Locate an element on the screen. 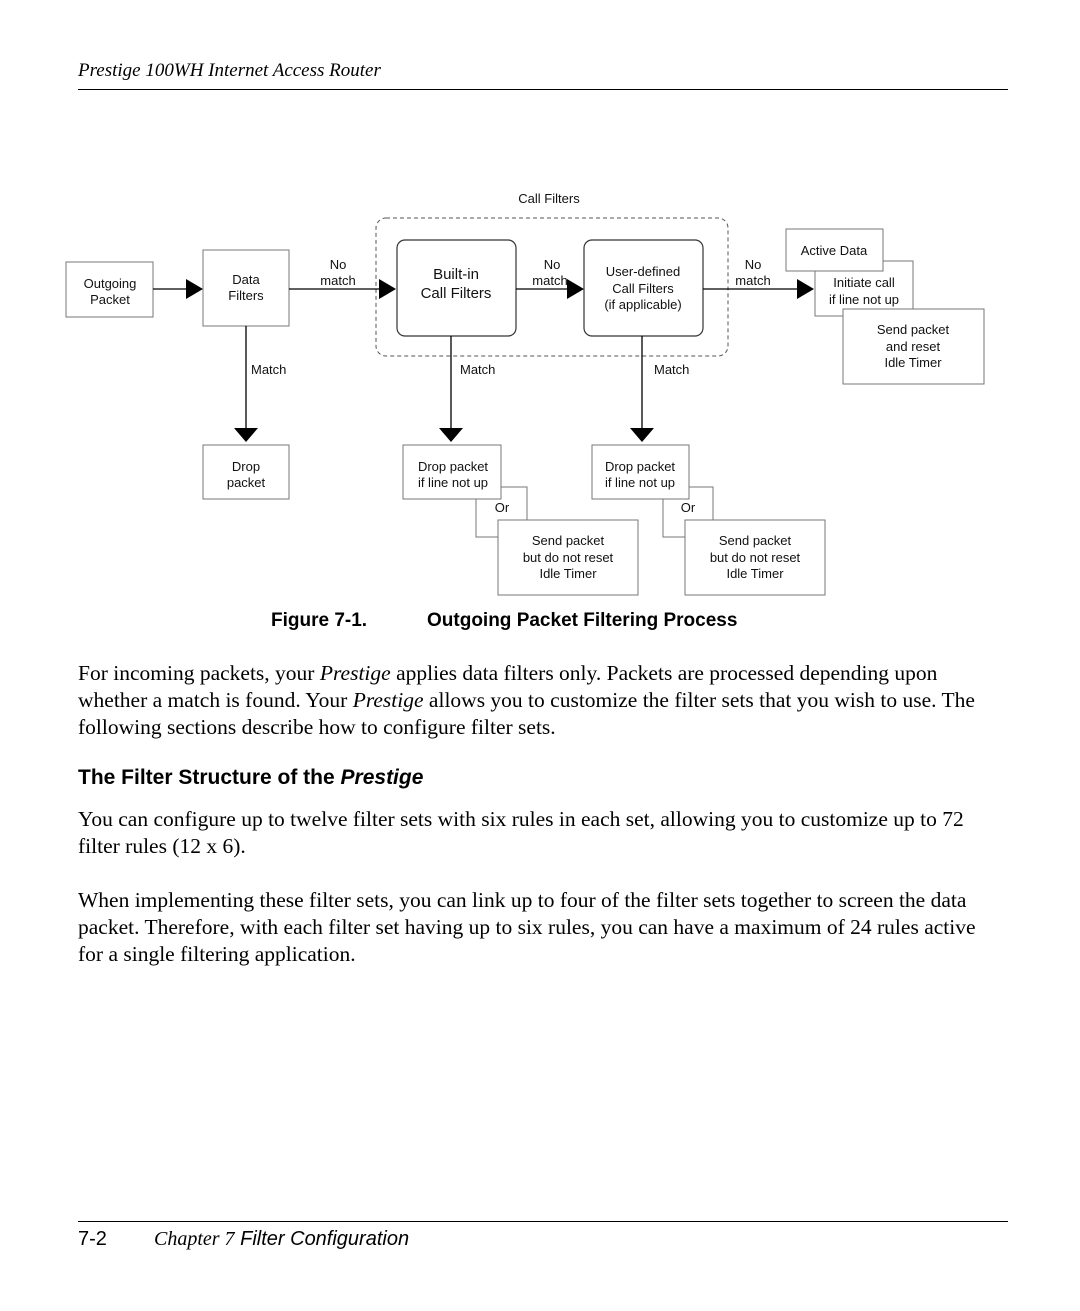 Image resolution: width=1080 pixels, height=1311 pixels. page-footer: 7-2 Chapter 7 Filter Configuration is located at coordinates (243, 1239).